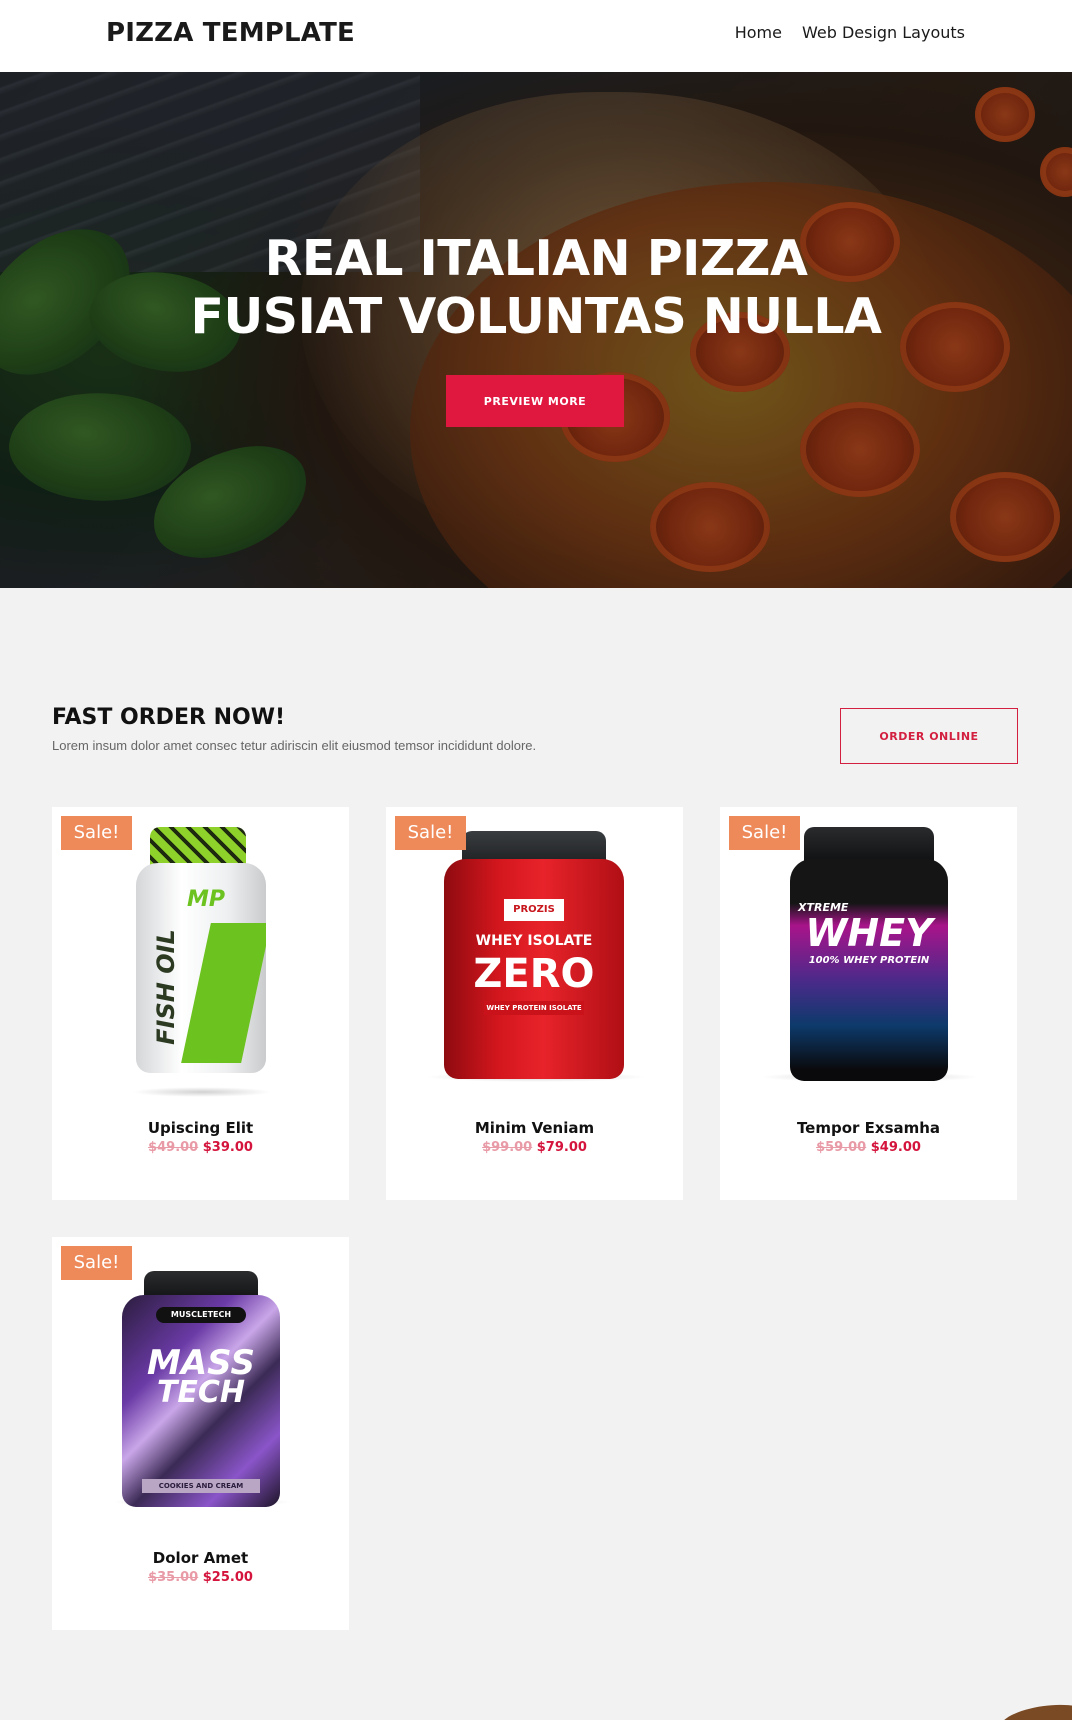  I want to click on old-price: $49.00, so click(173, 1147).